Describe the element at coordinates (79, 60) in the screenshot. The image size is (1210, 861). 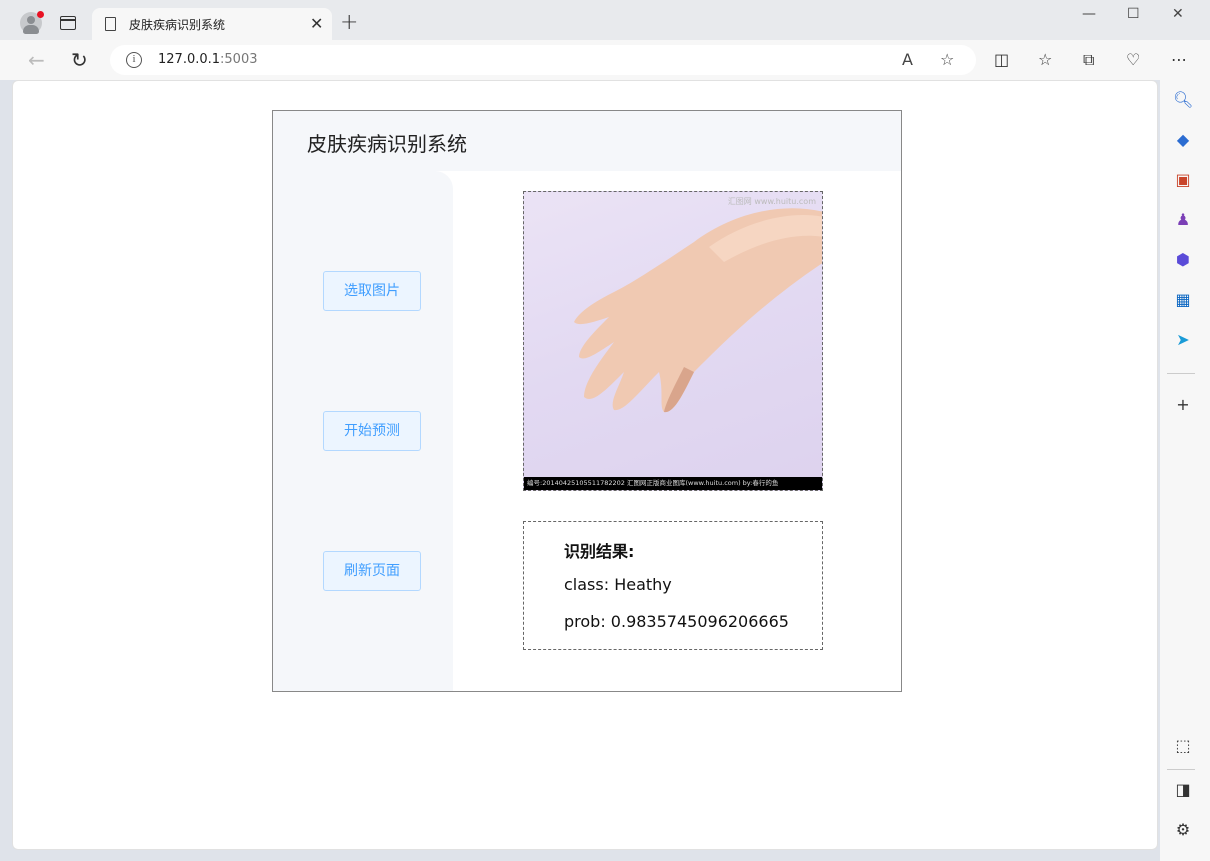
I see `reload-icon: ↻` at that location.